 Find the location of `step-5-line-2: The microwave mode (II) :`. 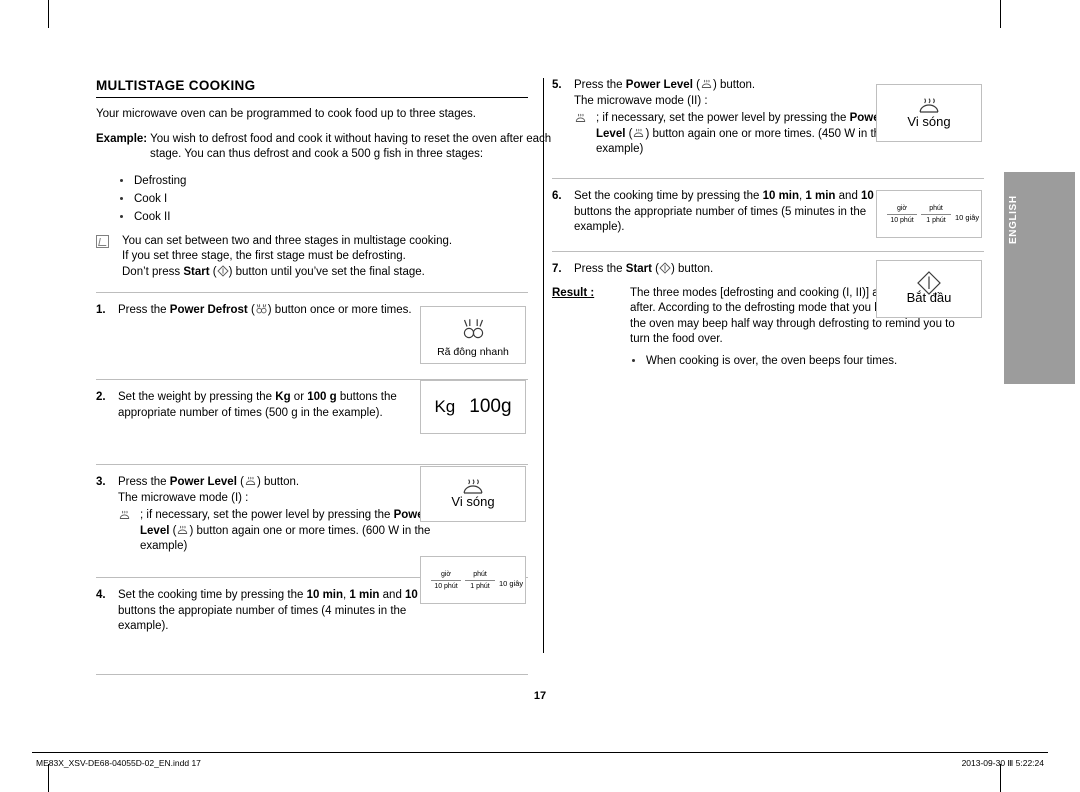

step-5-line-2: The microwave mode (II) : is located at coordinates (641, 100).